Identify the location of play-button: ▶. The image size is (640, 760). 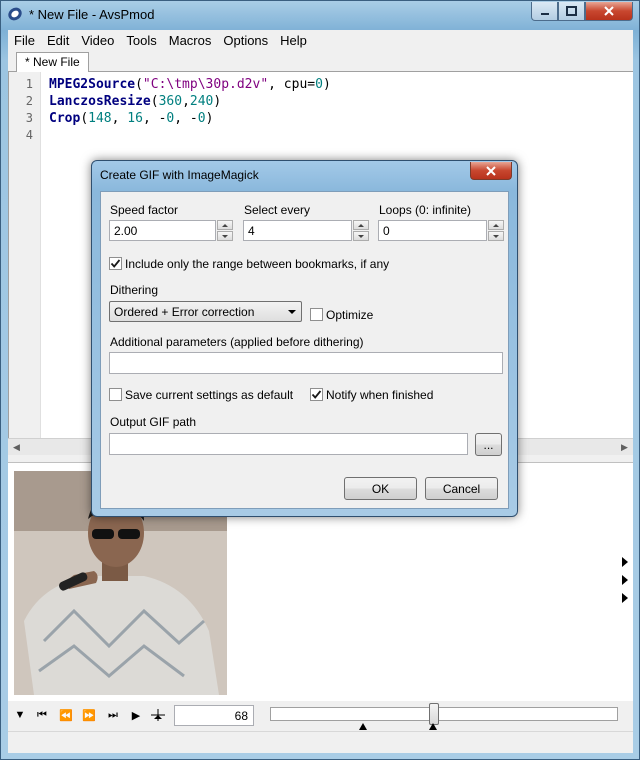
(136, 715).